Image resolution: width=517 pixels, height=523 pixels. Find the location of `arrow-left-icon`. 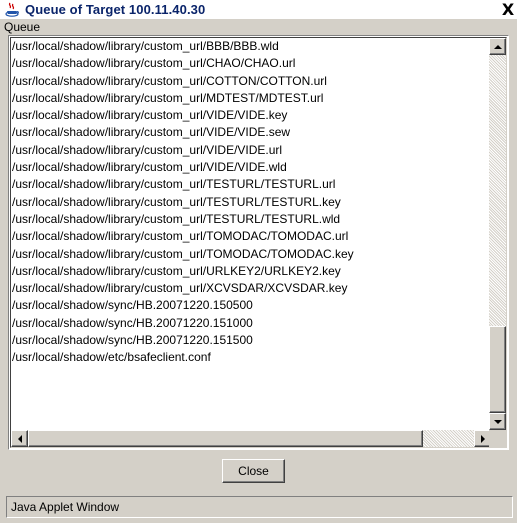

arrow-left-icon is located at coordinates (19, 438).